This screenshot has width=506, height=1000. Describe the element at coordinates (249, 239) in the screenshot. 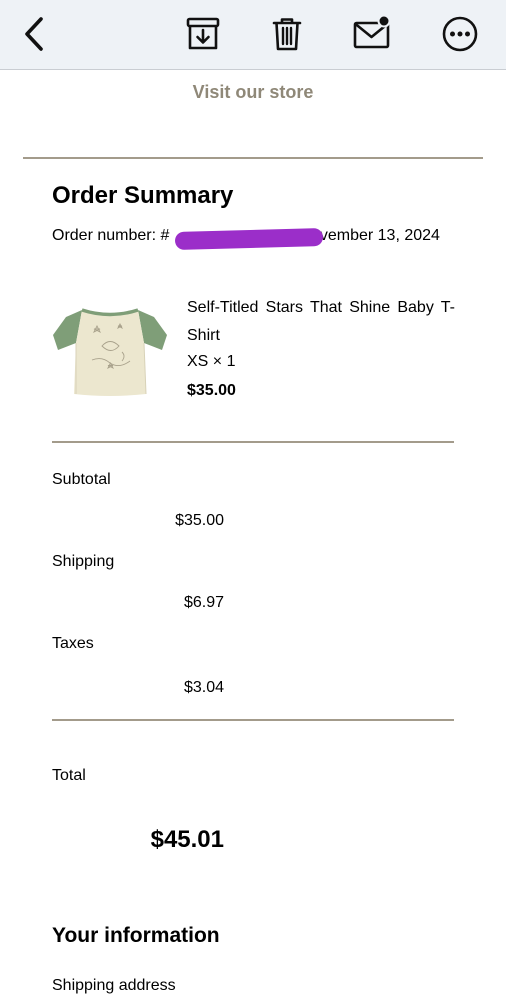

I see `redaction-mark` at that location.